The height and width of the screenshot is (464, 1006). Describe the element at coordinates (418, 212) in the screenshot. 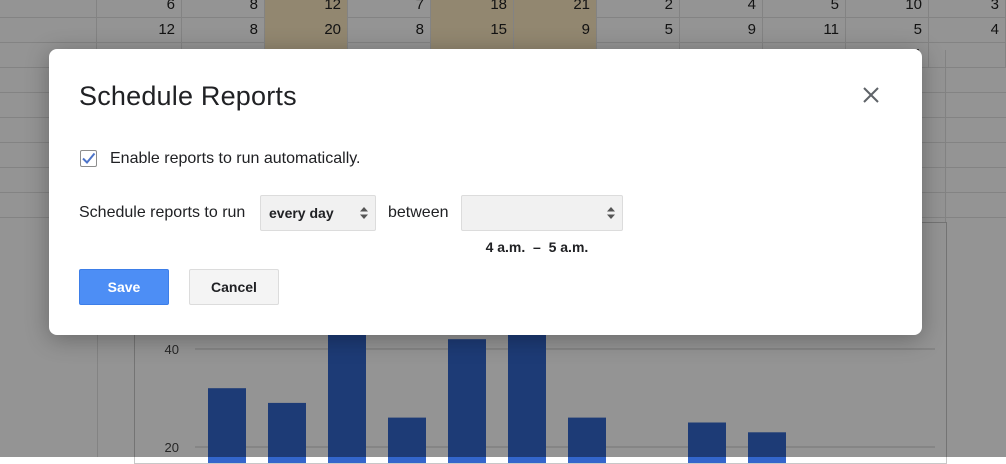

I see `between-label: between` at that location.